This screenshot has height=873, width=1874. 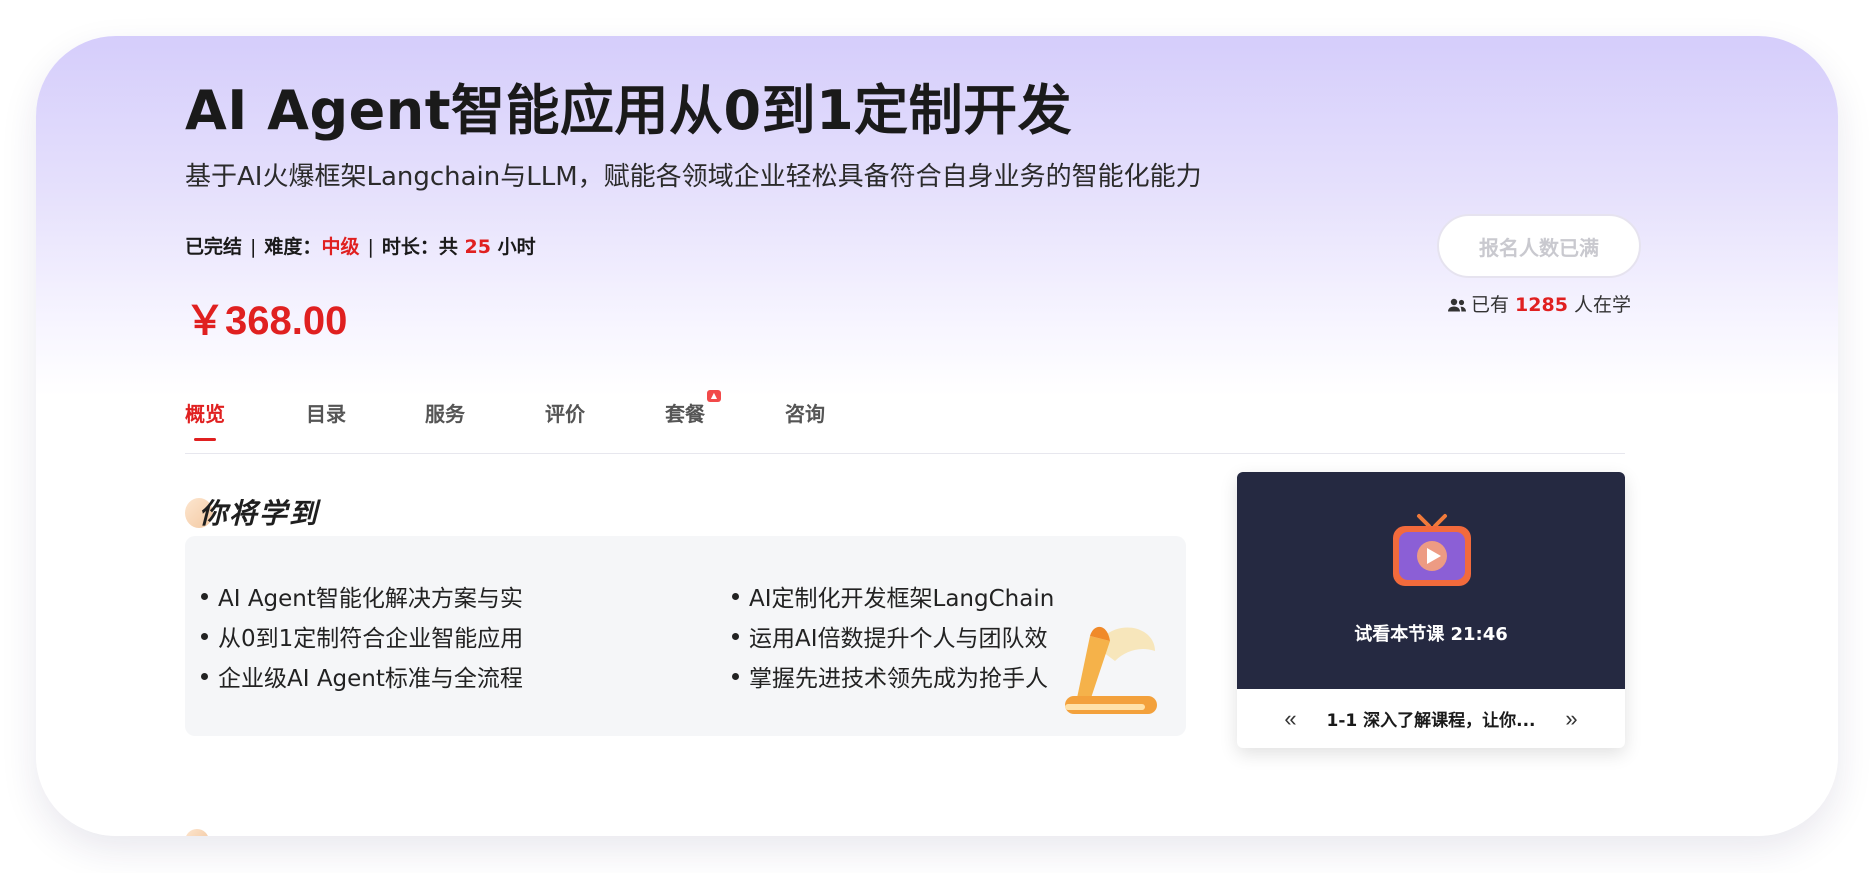 I want to click on list-item: AI Agent智能化解决方案与实, so click(x=362, y=596).